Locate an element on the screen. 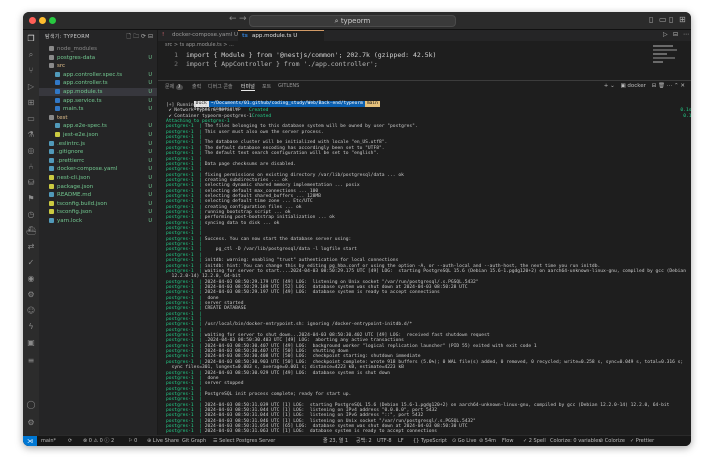 The height and width of the screenshot is (473, 714). command-center-search: ⌕ typeorm is located at coordinates (352, 21).